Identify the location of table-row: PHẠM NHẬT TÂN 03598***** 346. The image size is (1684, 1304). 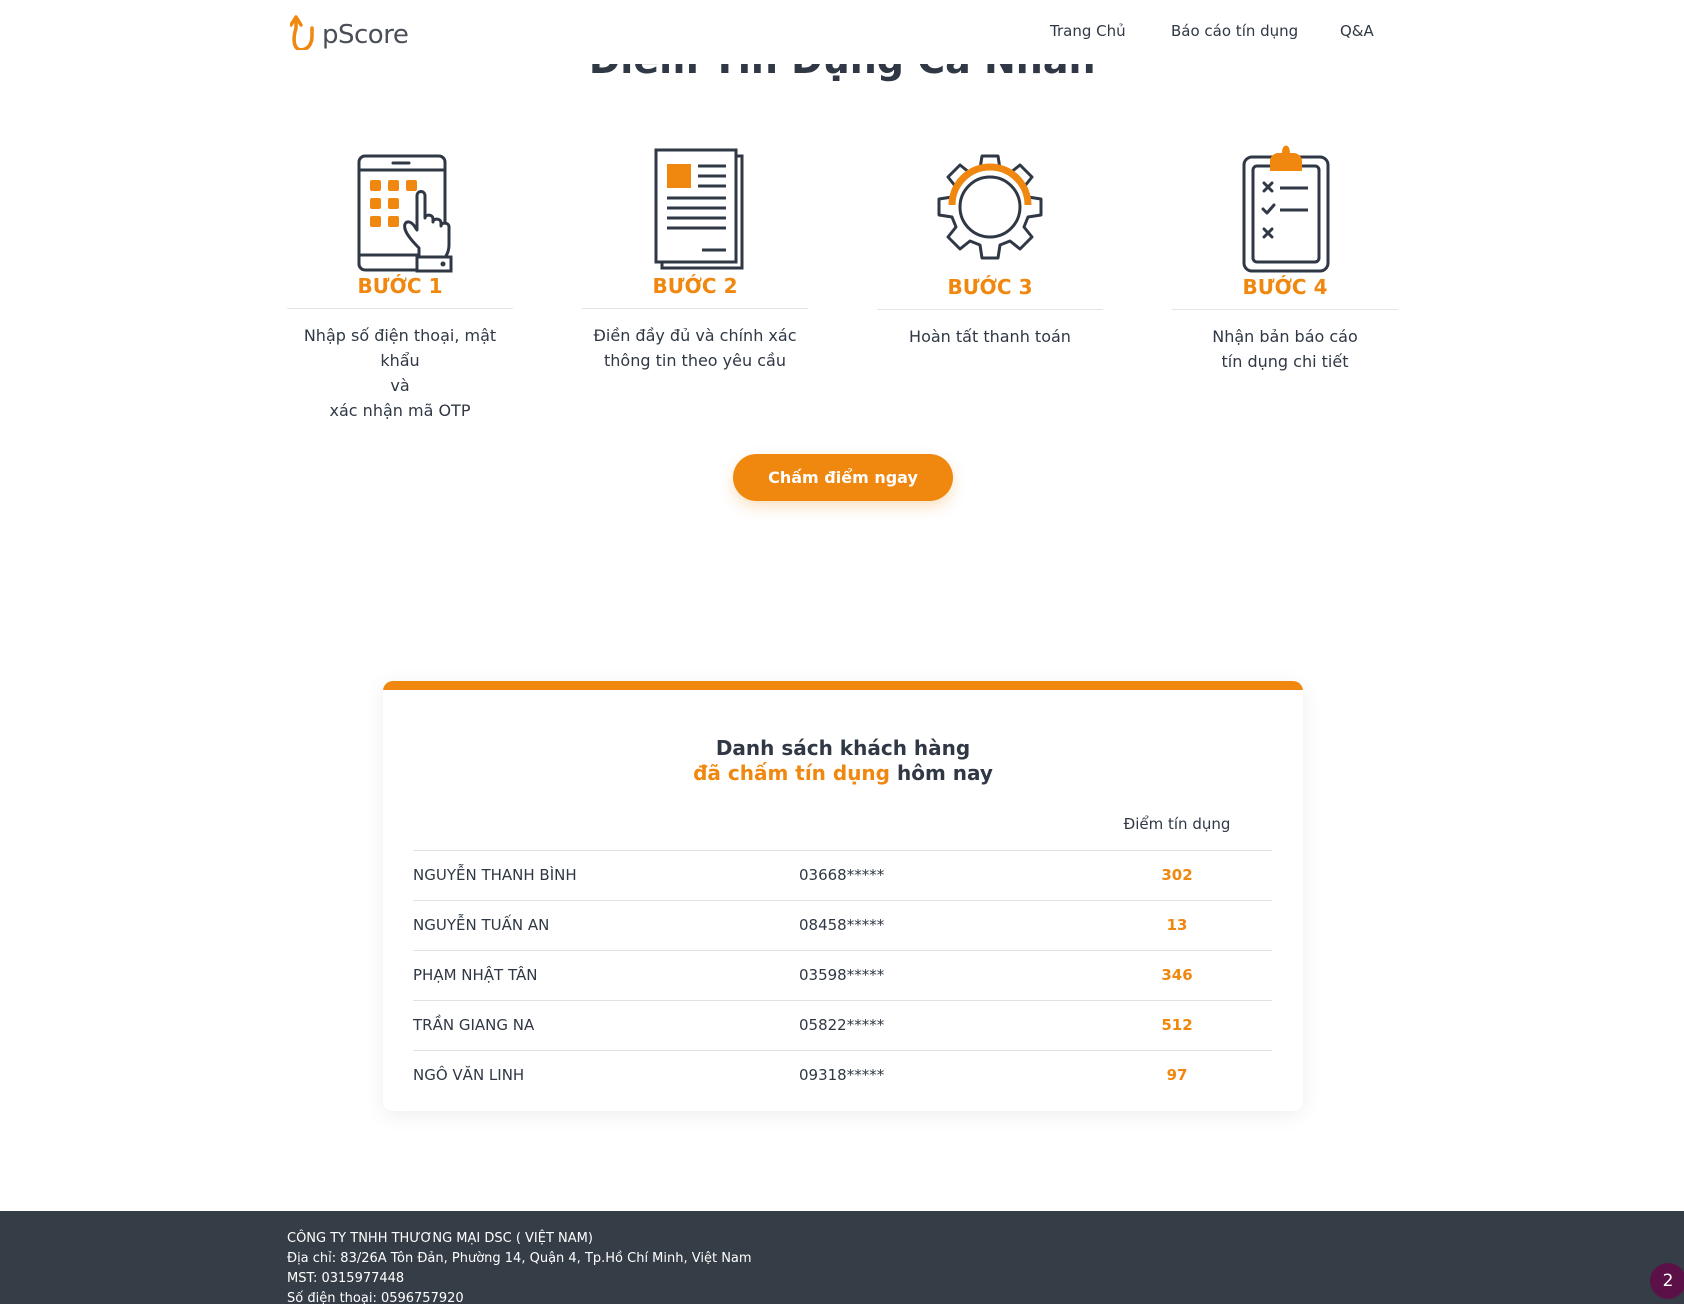
(842, 976).